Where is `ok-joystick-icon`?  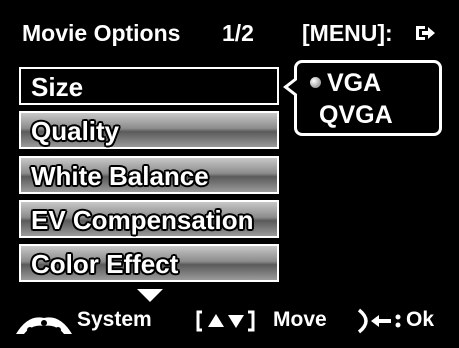 ok-joystick-icon is located at coordinates (379, 321).